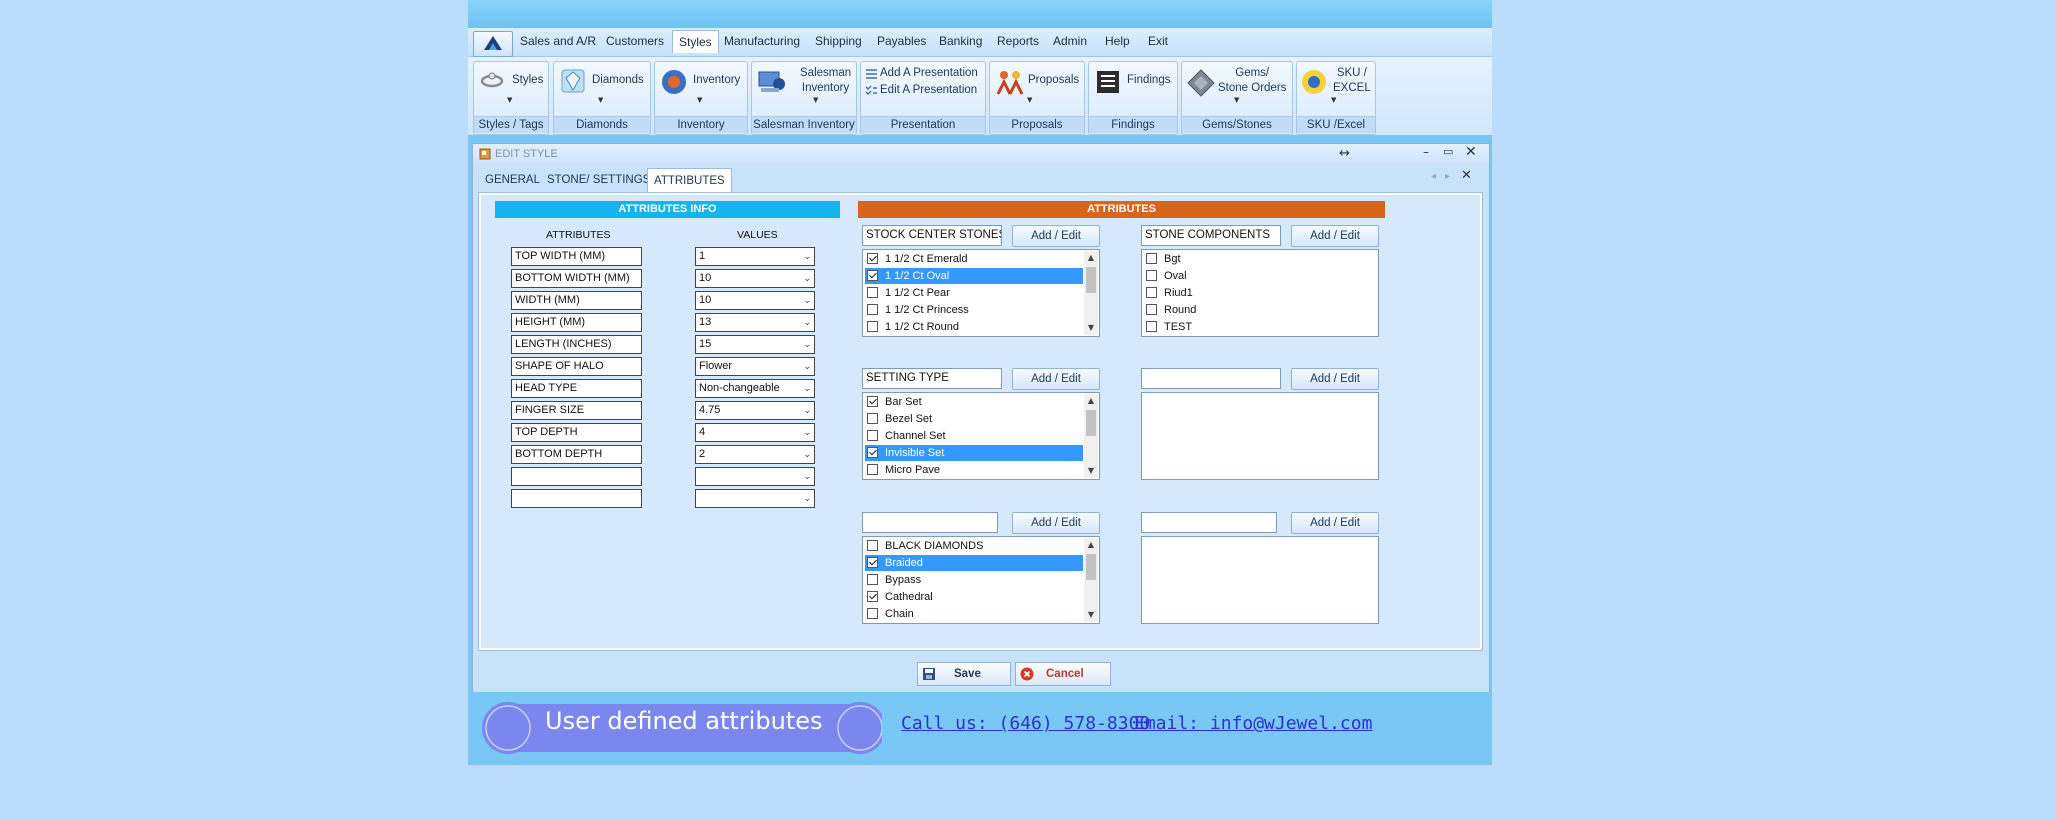 This screenshot has width=2056, height=820. What do you see at coordinates (1253, 293) in the screenshot?
I see `checklist-item: Riud1` at bounding box center [1253, 293].